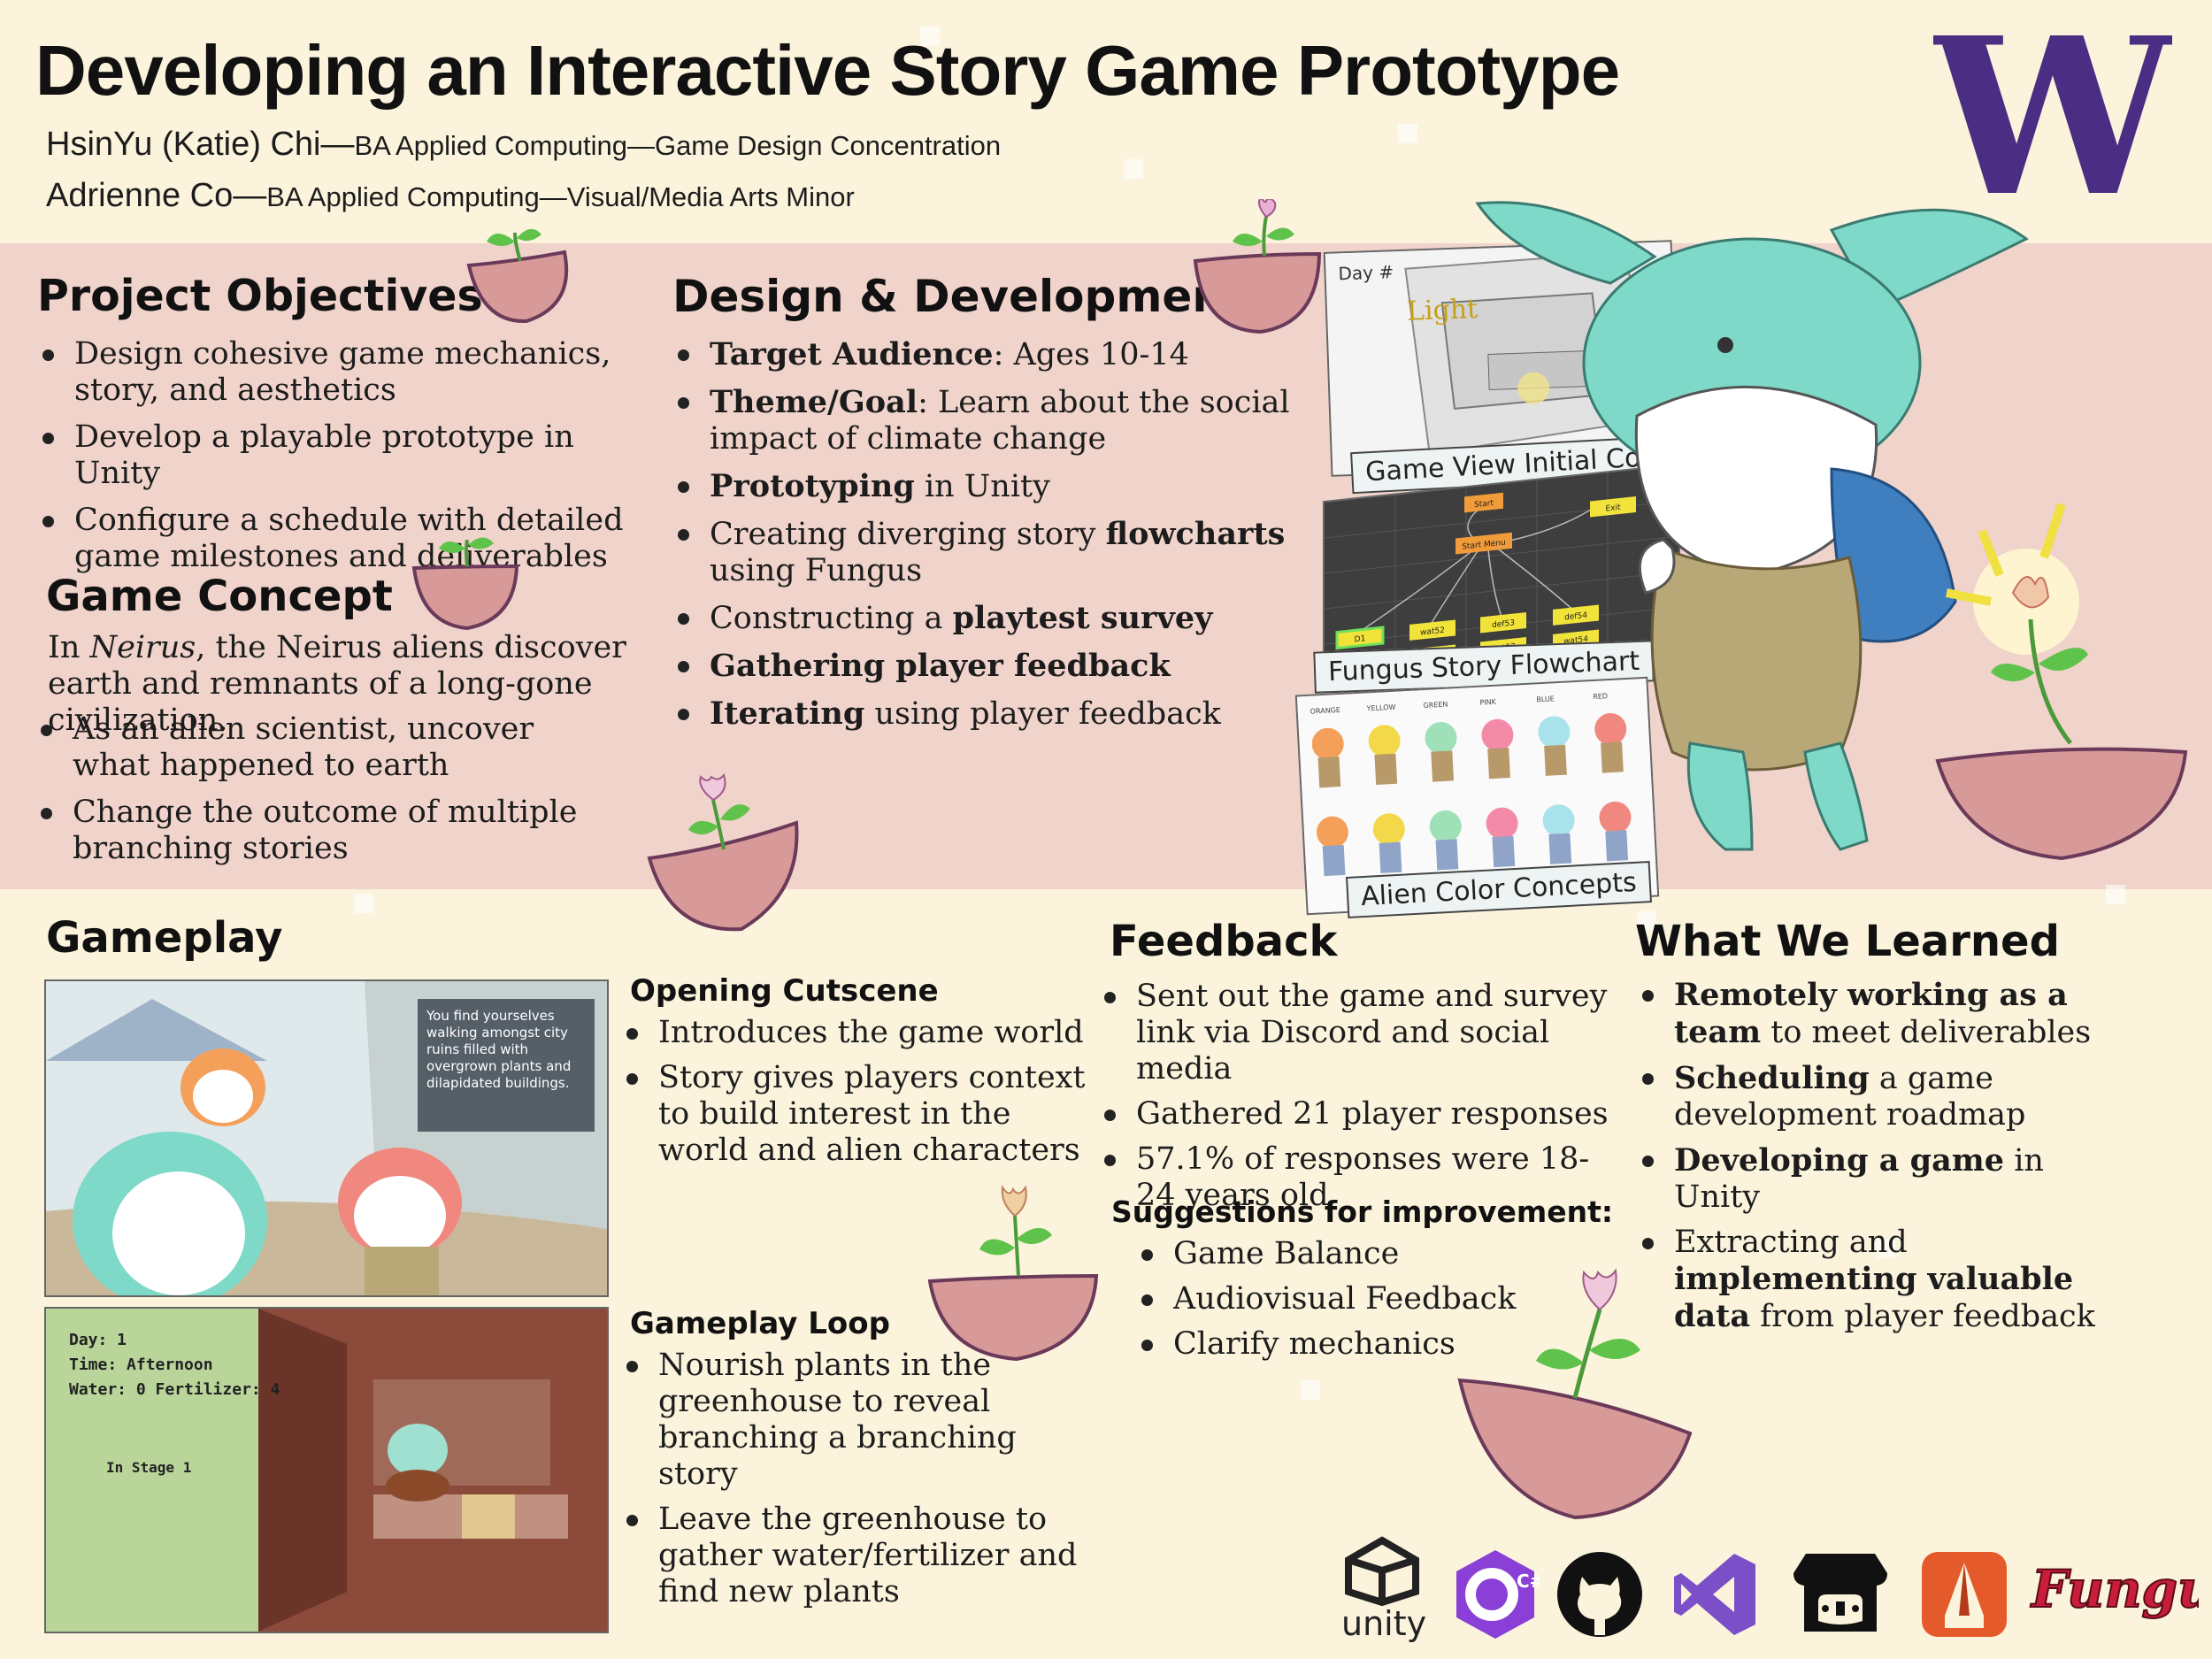 This screenshot has width=2212, height=1659. What do you see at coordinates (1083, 618) in the screenshot?
I see `design-item-bold: playtest survey` at bounding box center [1083, 618].